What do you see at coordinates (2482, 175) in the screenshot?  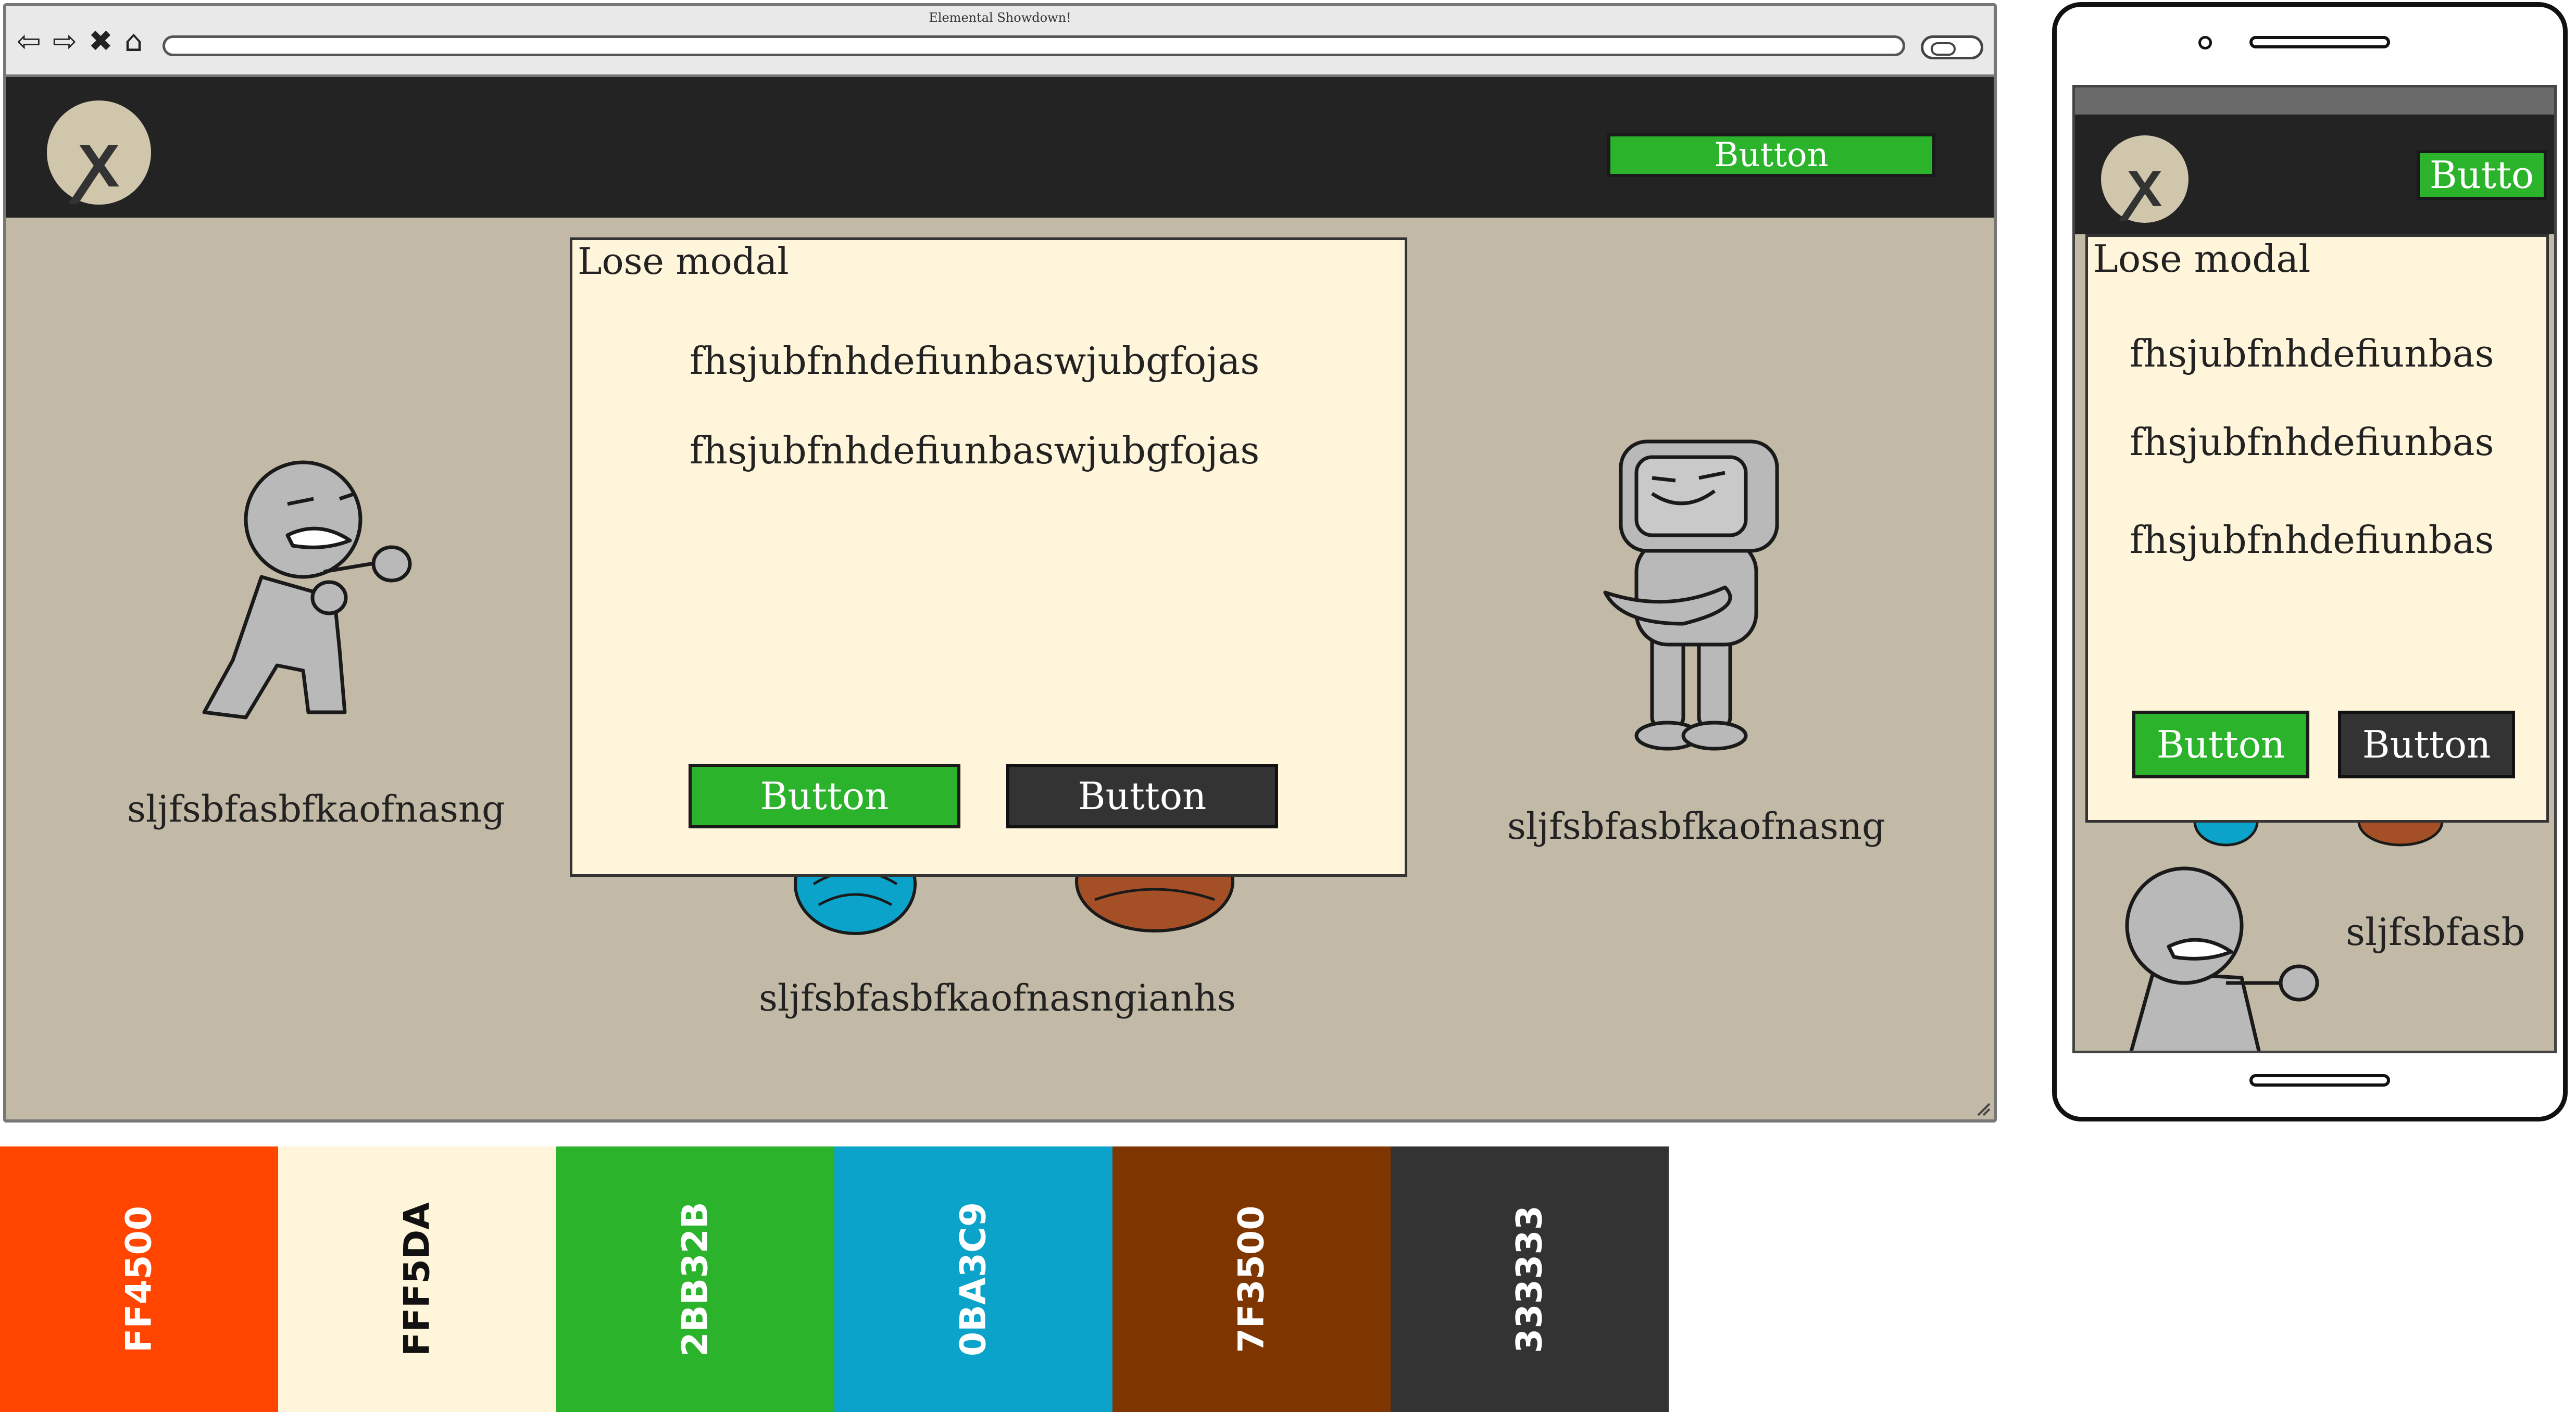 I see `mobile-header-button: Butto` at bounding box center [2482, 175].